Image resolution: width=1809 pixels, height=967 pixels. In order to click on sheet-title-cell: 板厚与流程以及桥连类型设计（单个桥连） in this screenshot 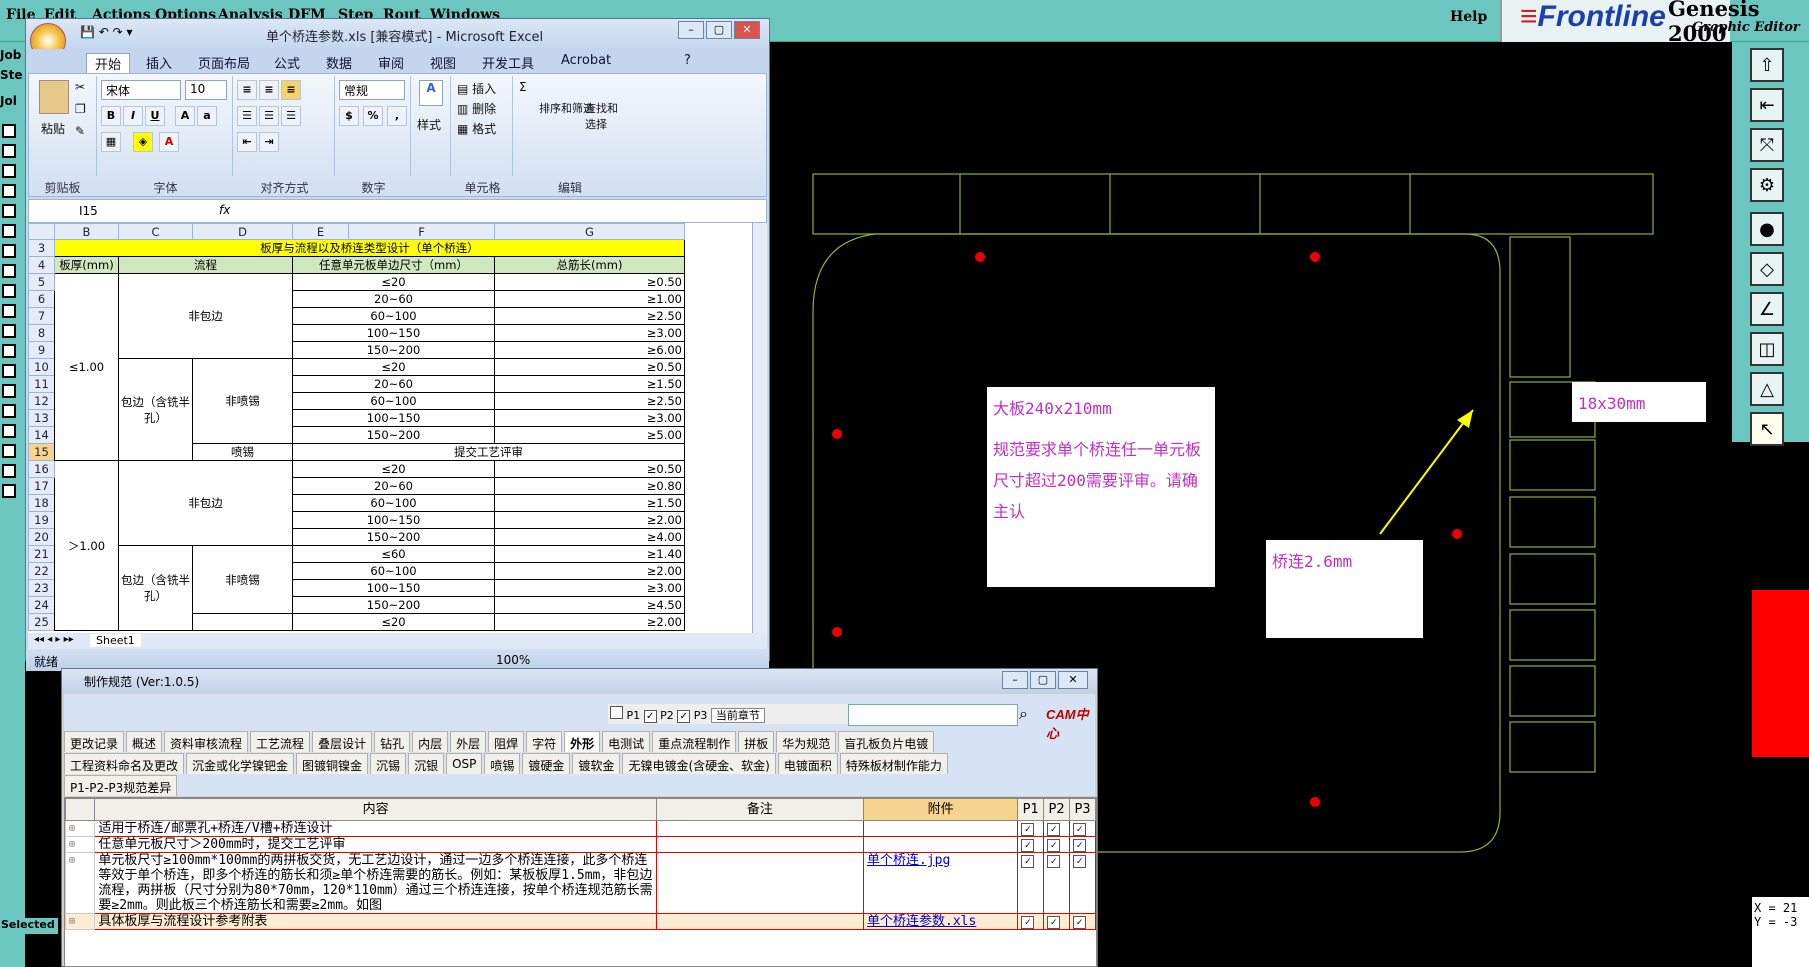, I will do `click(369, 248)`.